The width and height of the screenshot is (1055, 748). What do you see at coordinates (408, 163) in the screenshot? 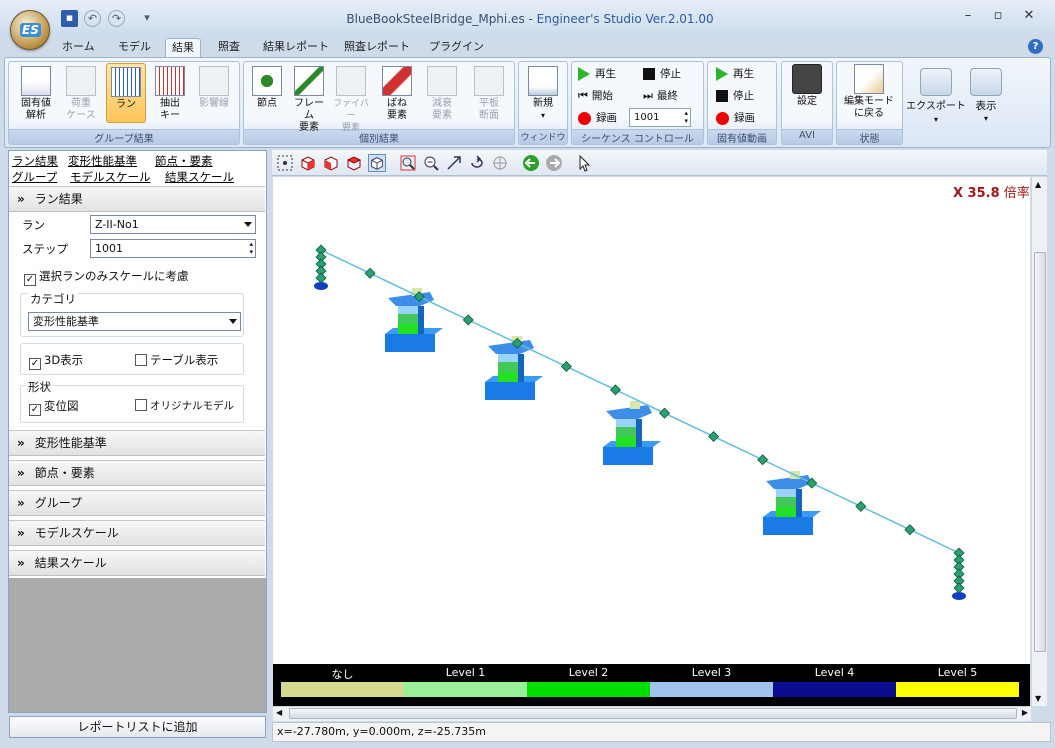
I see `zoom-window-icon` at bounding box center [408, 163].